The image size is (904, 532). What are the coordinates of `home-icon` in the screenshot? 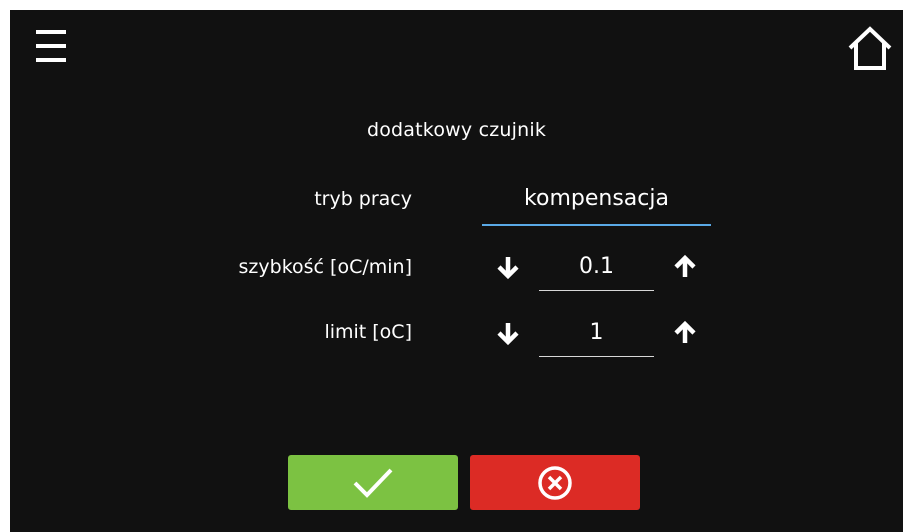 It's located at (870, 48).